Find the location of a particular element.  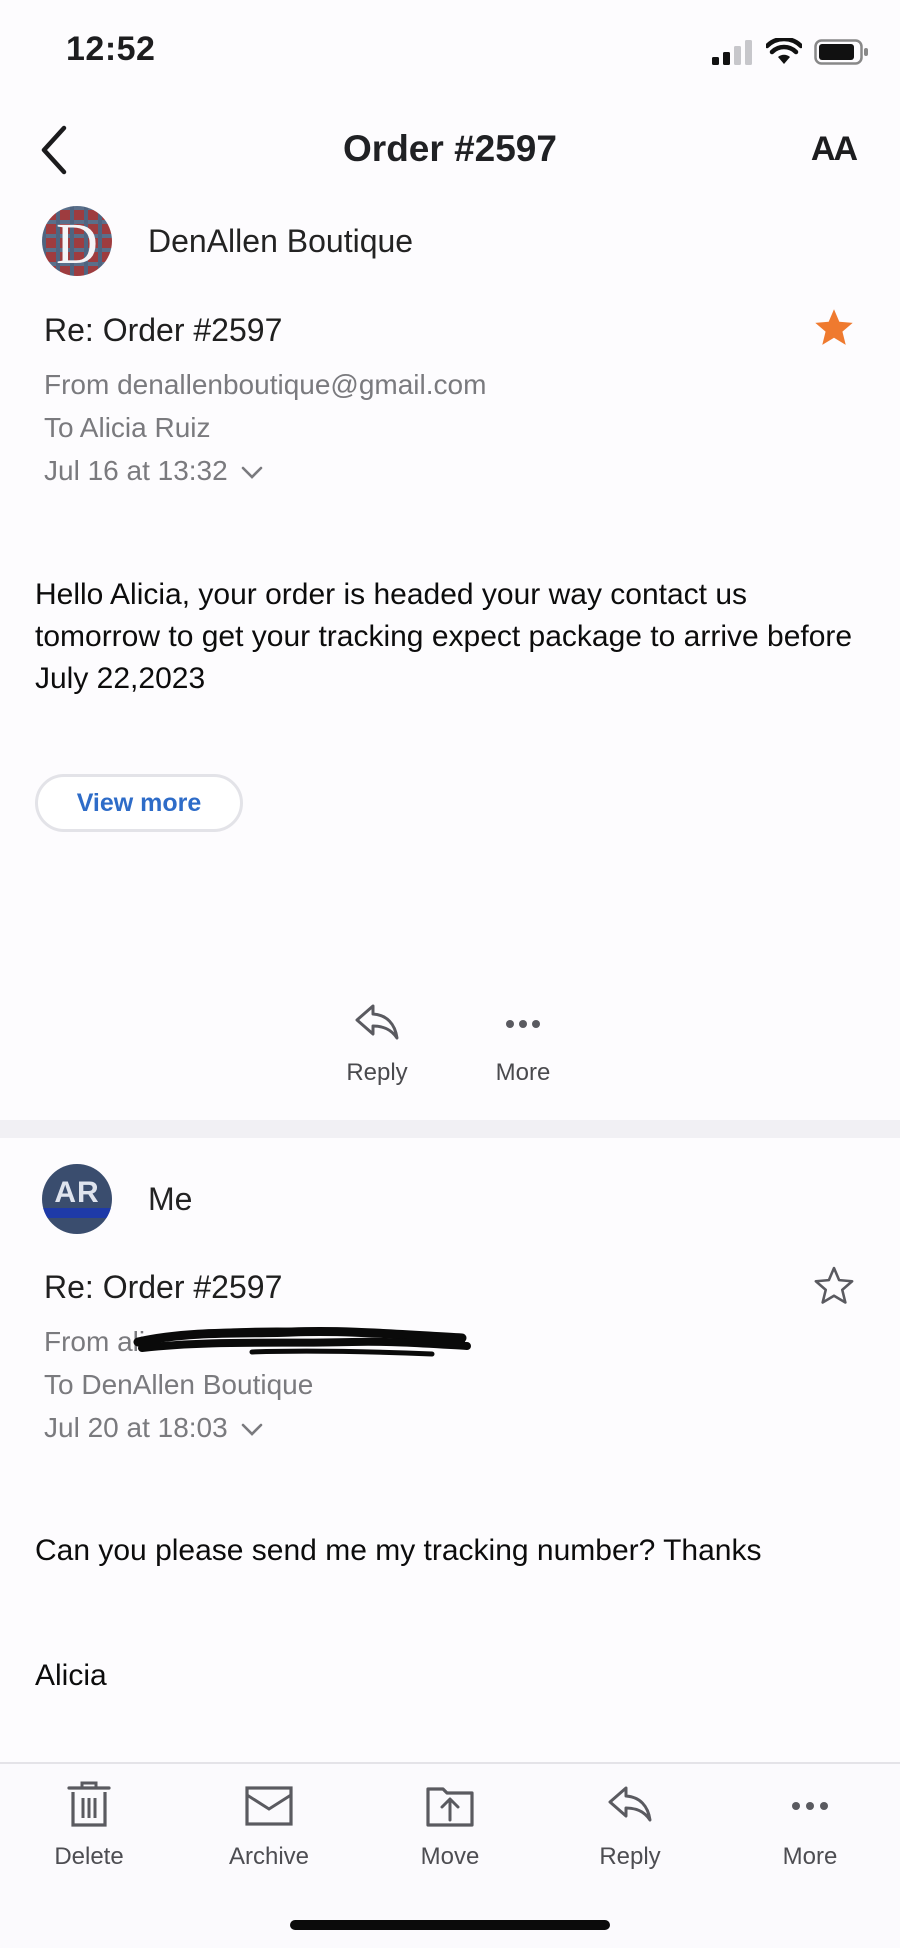

inline-reply-button: Reply is located at coordinates (377, 1044).